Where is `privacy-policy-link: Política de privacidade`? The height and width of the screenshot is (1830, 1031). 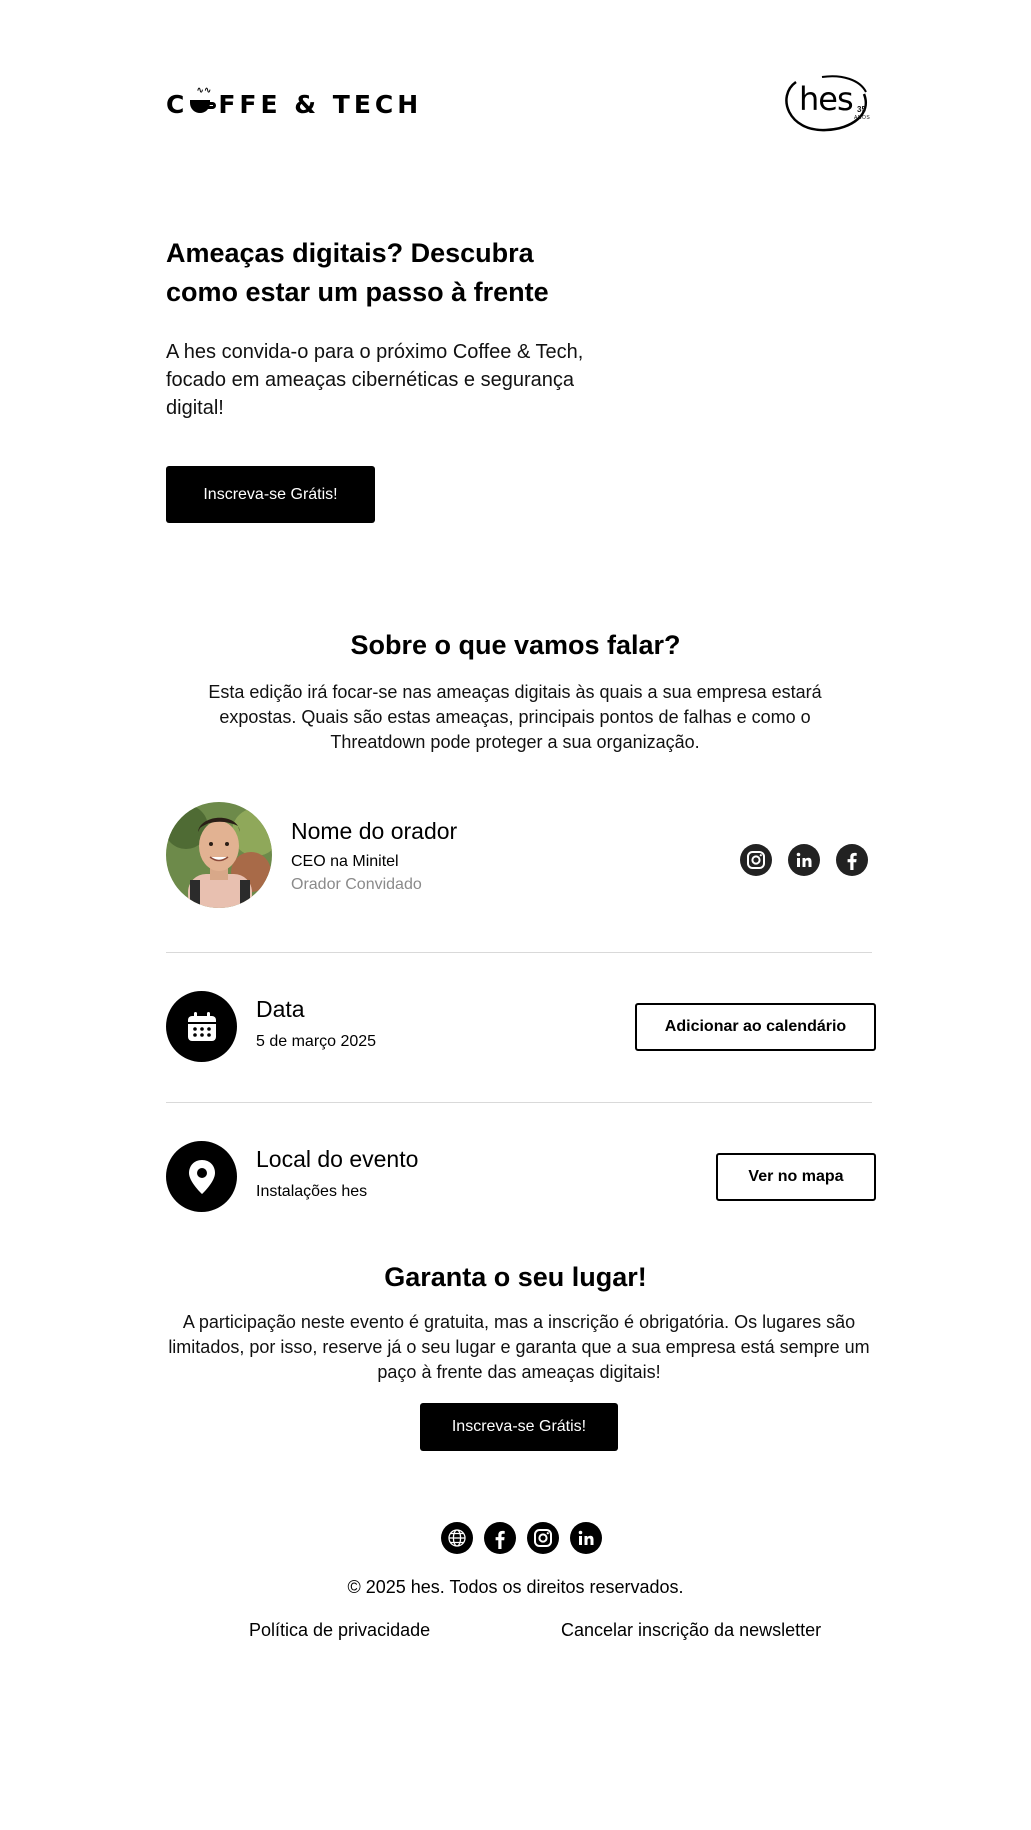 privacy-policy-link: Política de privacidade is located at coordinates (339, 1630).